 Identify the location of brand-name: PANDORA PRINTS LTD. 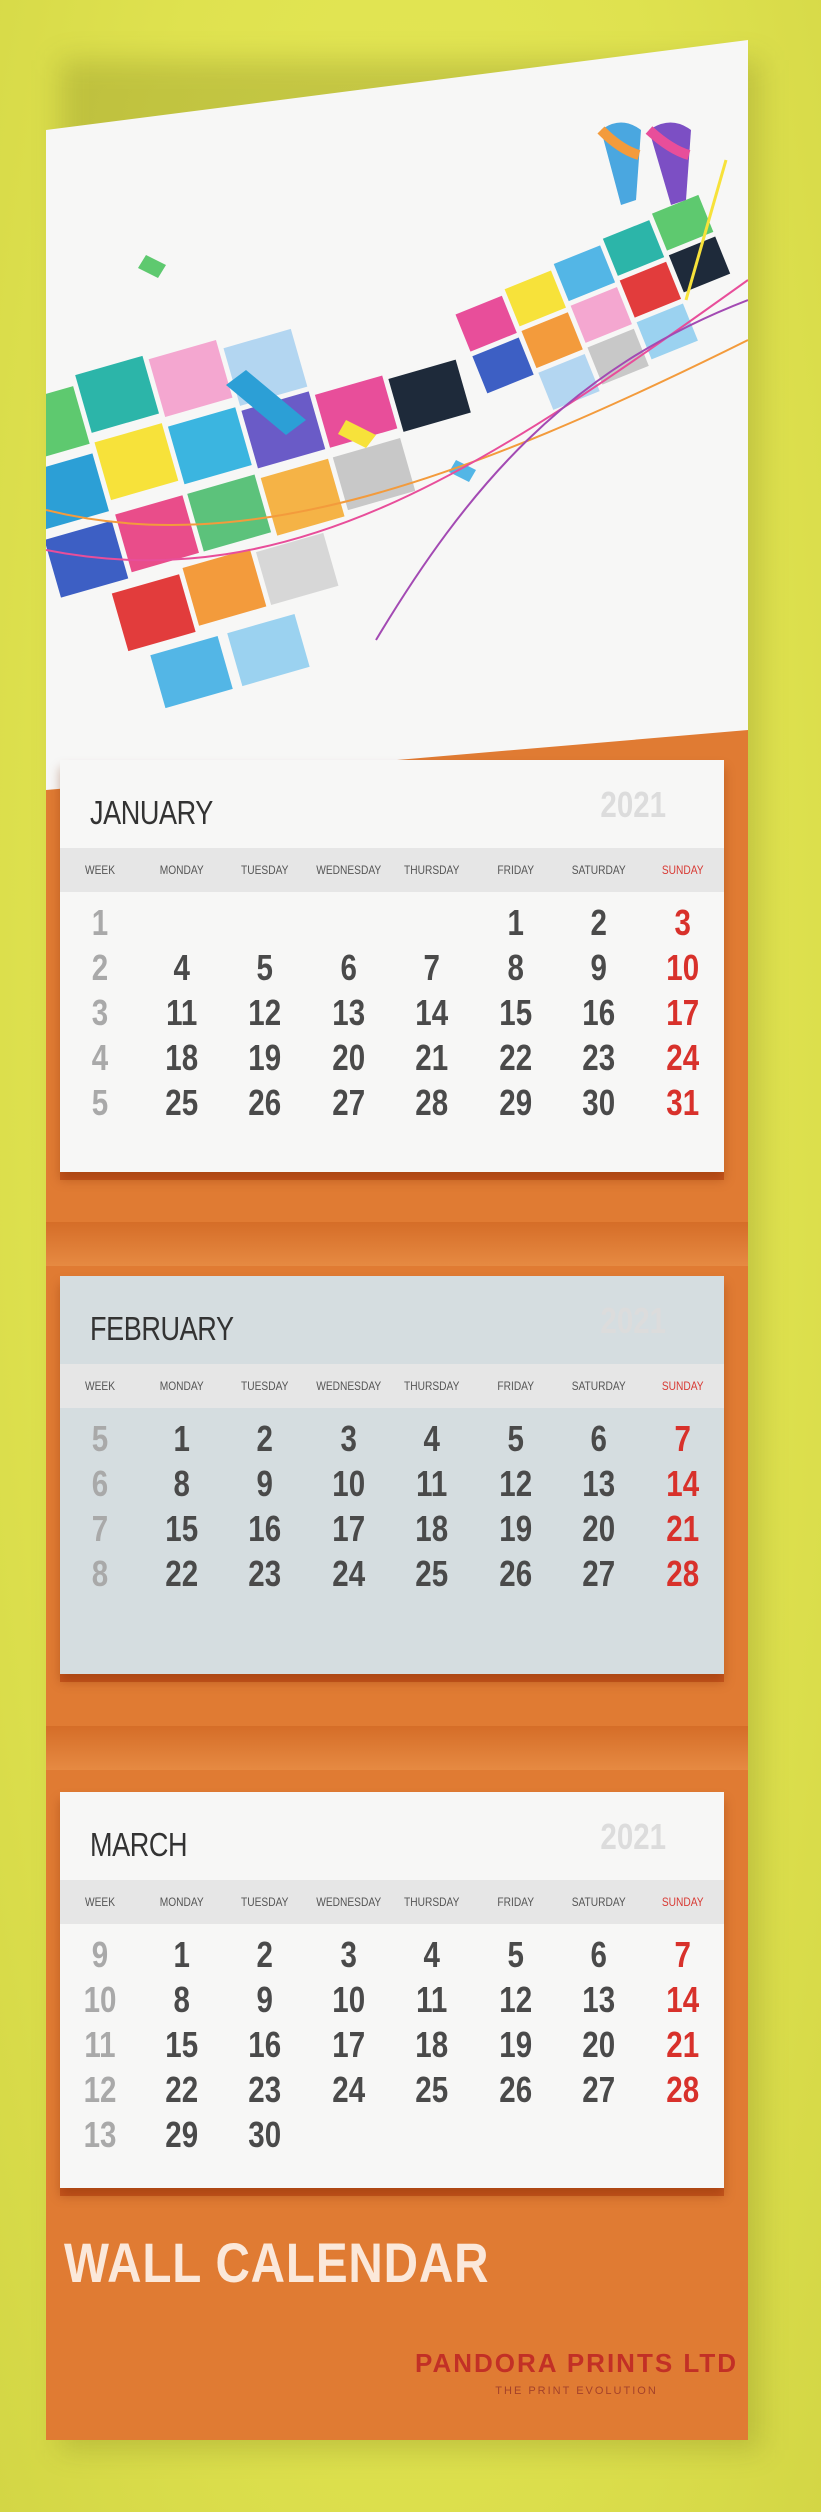
(576, 2363).